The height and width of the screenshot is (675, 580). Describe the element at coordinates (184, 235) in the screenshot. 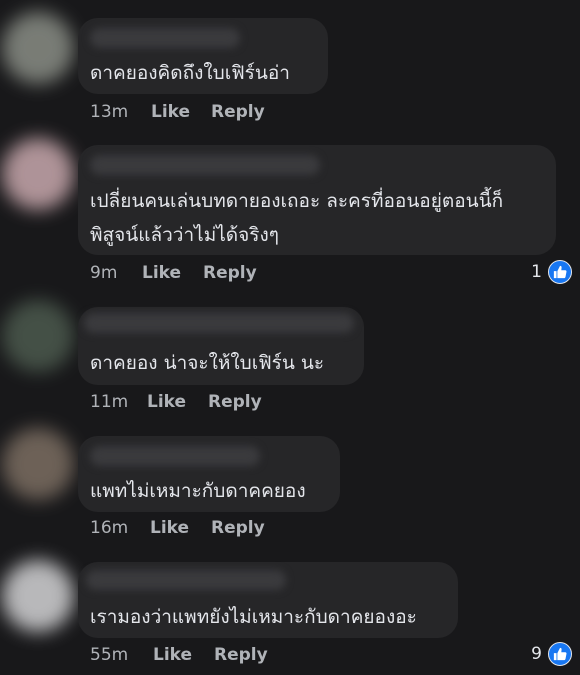

I see `comment-text-line: พิสูจน์แล้วว่าไม่ได้จริงๆ` at that location.